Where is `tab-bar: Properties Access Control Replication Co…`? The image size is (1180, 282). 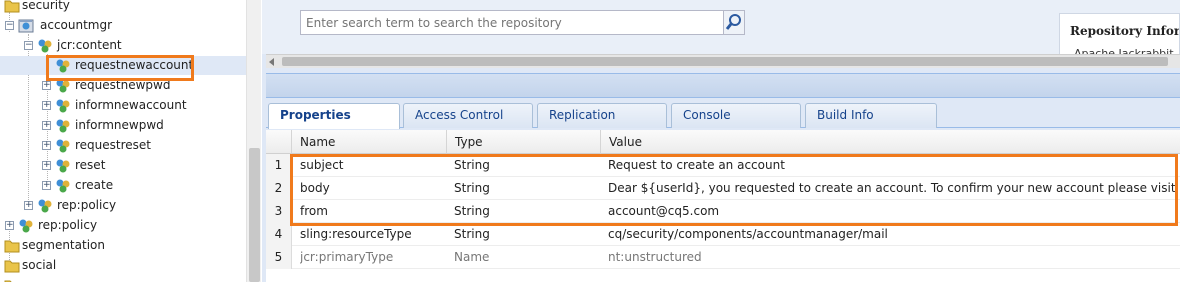 tab-bar: Properties Access Control Replication Co… is located at coordinates (723, 113).